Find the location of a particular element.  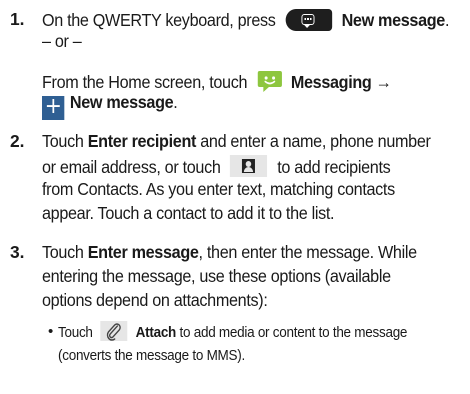

step-1-text: On the QWERTY keyboard, press is located at coordinates (159, 20).